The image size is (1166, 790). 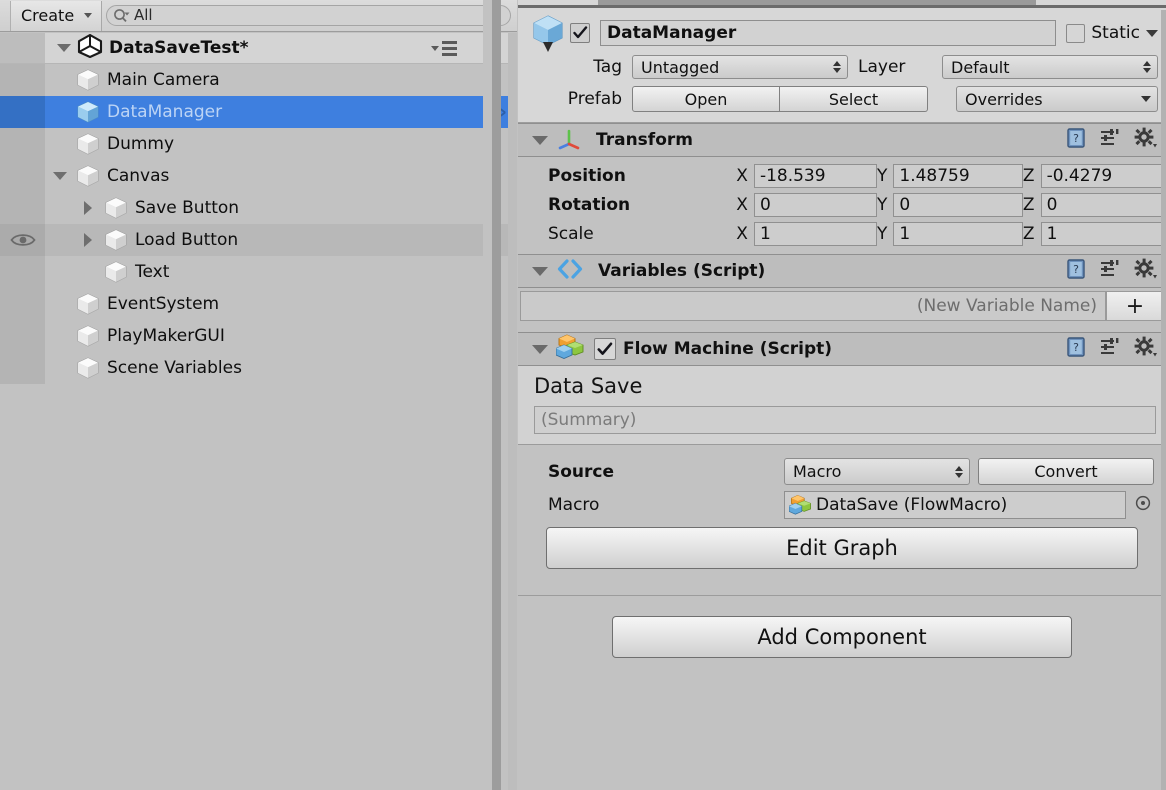 I want to click on menu-lines-icon, so click(x=449, y=48).